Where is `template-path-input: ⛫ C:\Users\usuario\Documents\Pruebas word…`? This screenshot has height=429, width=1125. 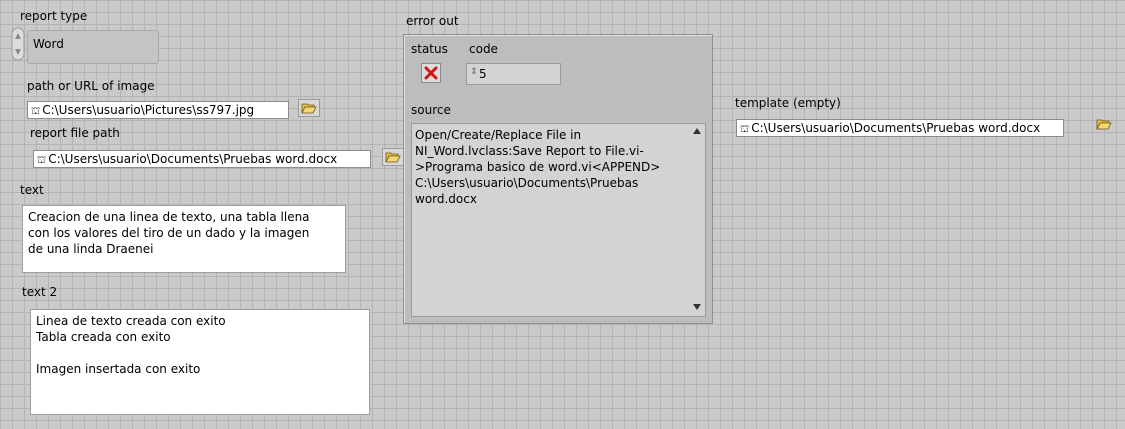
template-path-input: ⛫ C:\Users\usuario\Documents\Pruebas word… is located at coordinates (900, 128).